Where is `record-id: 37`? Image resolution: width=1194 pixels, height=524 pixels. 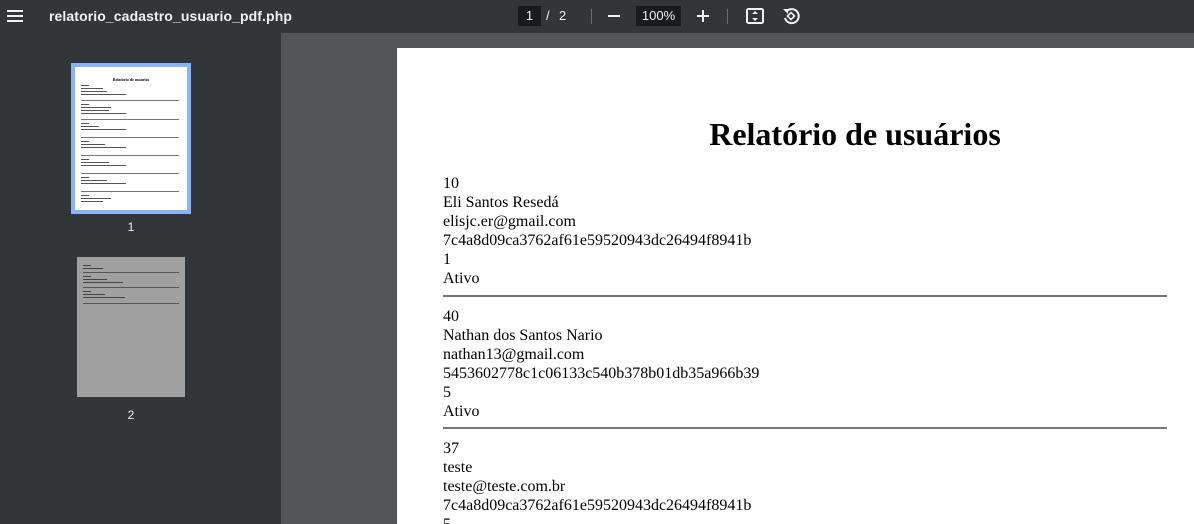 record-id: 37 is located at coordinates (451, 448).